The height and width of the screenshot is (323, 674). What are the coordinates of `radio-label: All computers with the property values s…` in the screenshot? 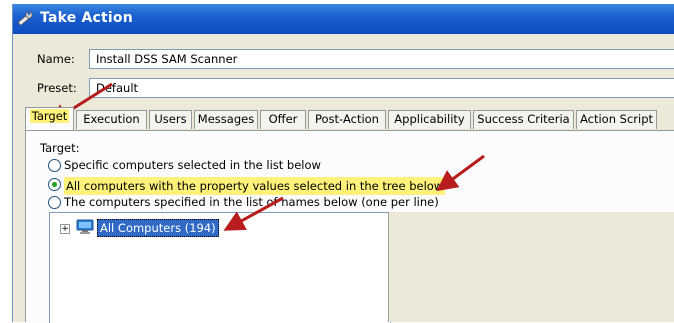 It's located at (255, 186).